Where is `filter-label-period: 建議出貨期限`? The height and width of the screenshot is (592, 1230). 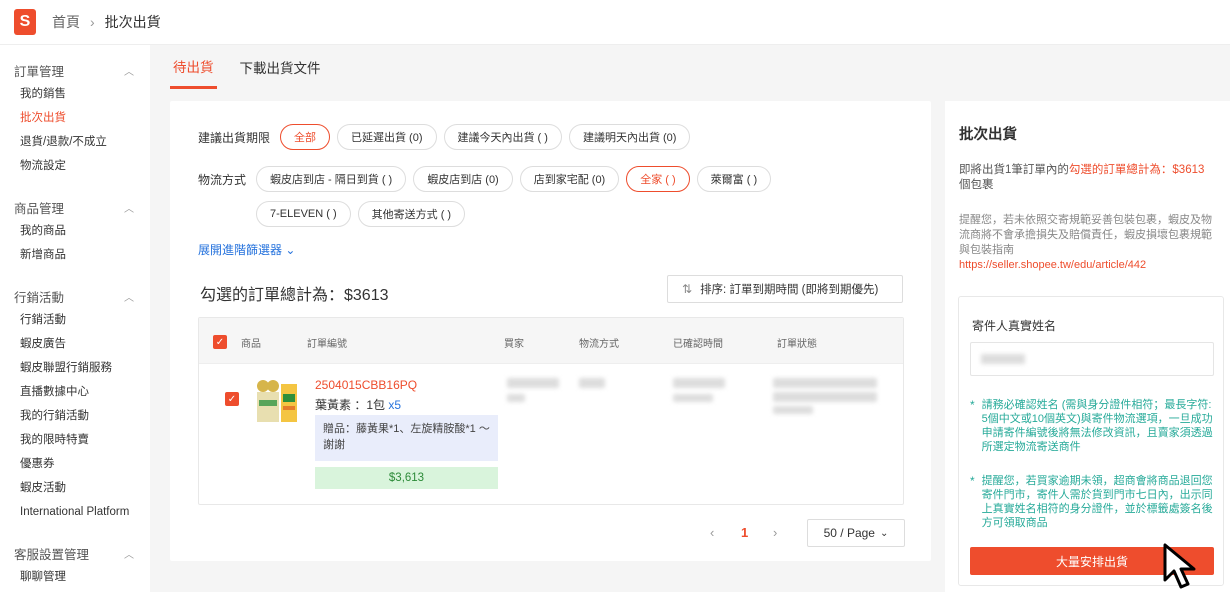
filter-label-period: 建議出貨期限 is located at coordinates (234, 137).